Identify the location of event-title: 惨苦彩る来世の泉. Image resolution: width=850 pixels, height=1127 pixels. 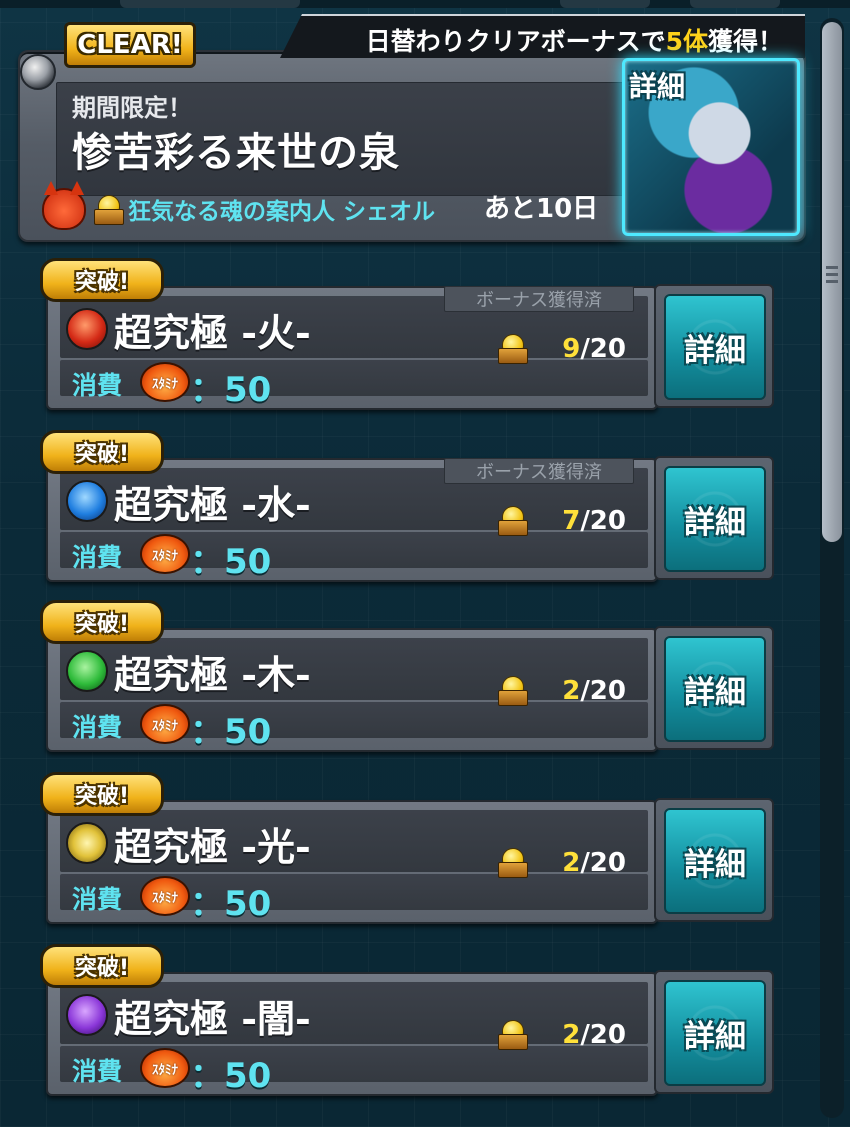
(236, 152).